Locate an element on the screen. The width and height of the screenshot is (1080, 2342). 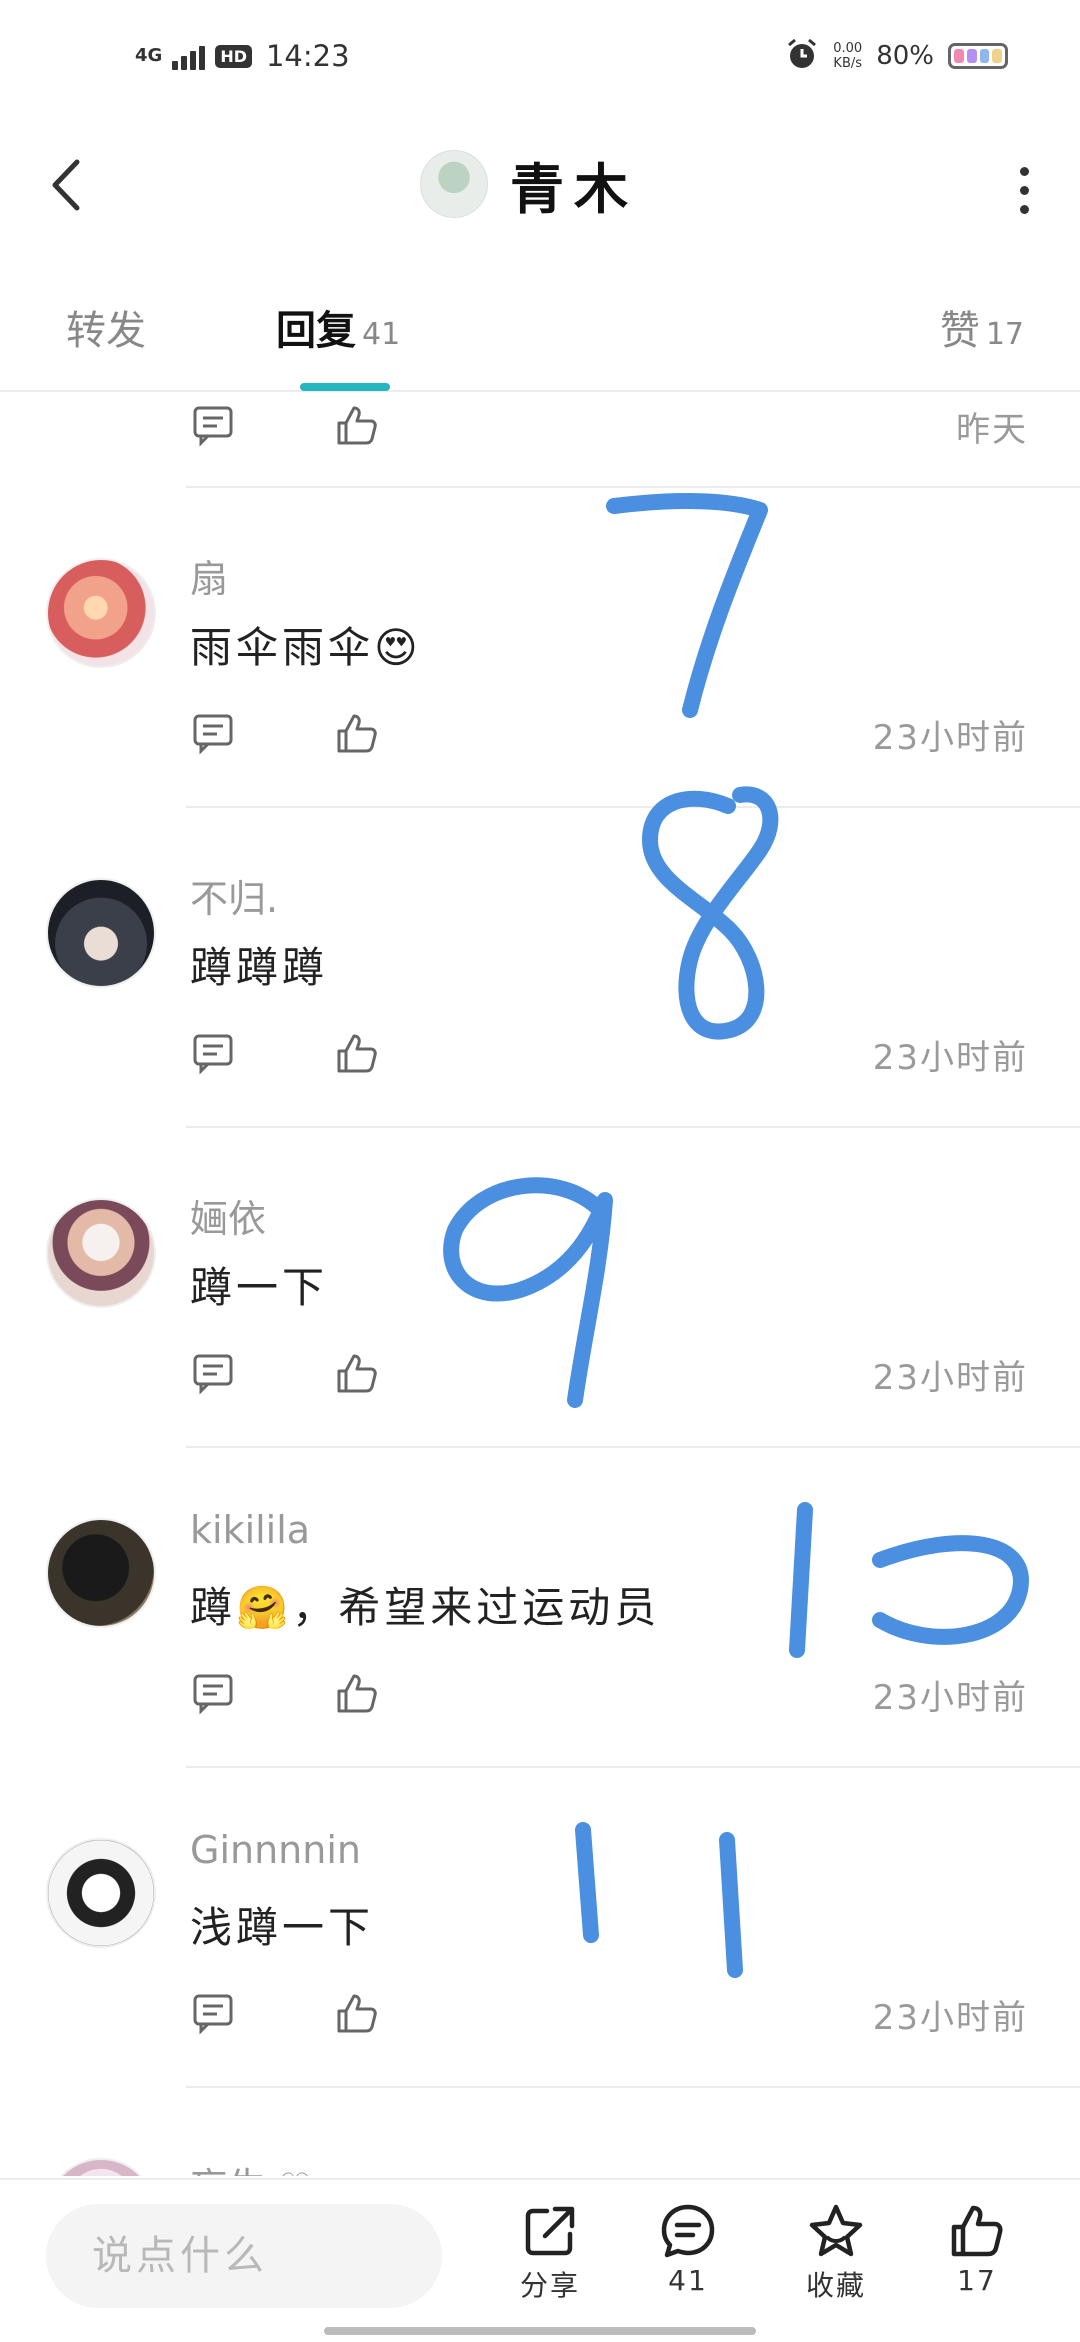
title-bar: 青木 is located at coordinates (540, 185).